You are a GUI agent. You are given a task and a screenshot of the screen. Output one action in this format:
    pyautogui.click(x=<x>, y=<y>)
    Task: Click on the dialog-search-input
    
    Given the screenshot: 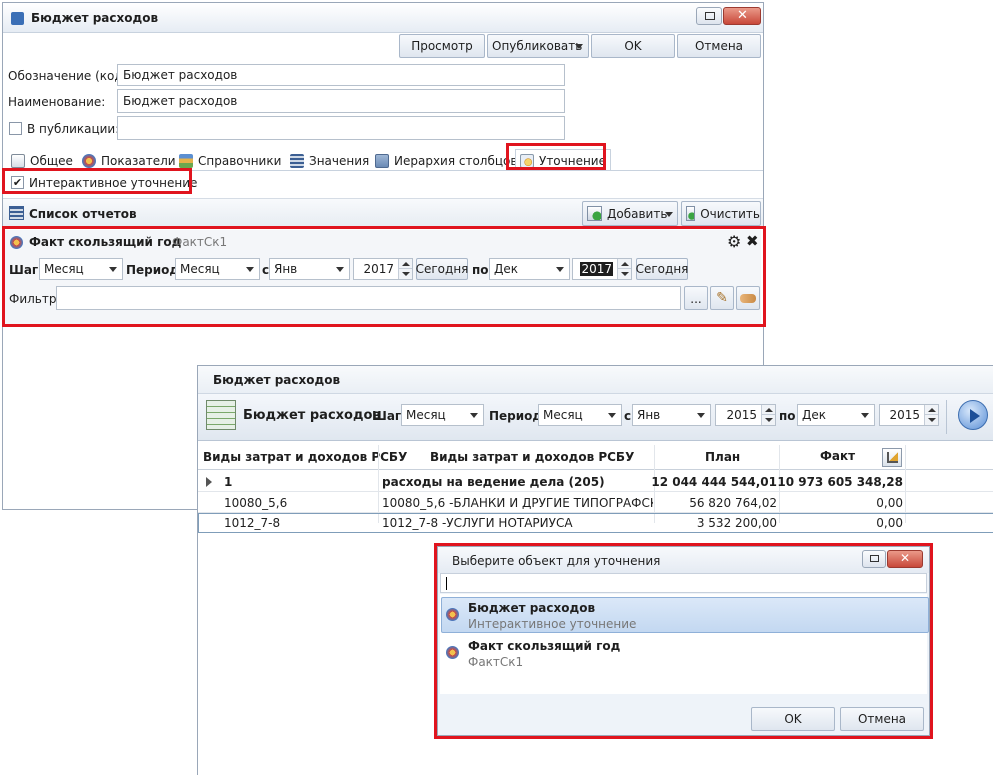 What is the action you would take?
    pyautogui.click(x=683, y=583)
    